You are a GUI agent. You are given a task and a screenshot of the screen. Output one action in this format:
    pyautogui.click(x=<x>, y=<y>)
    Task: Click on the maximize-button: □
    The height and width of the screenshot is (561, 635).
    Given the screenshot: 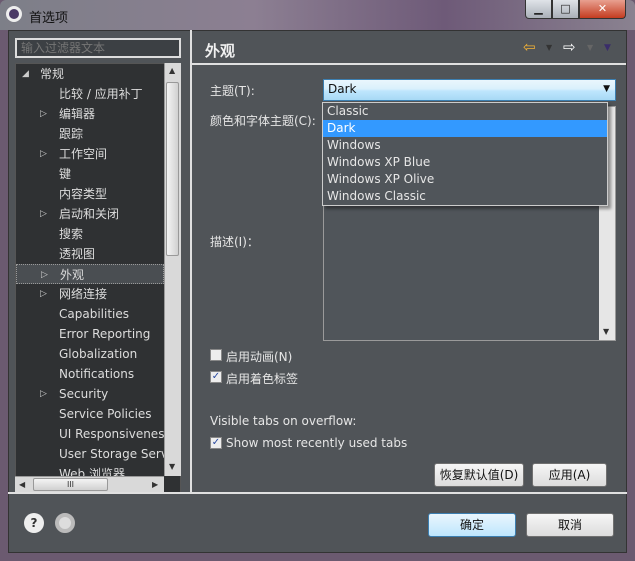 What is the action you would take?
    pyautogui.click(x=565, y=9)
    